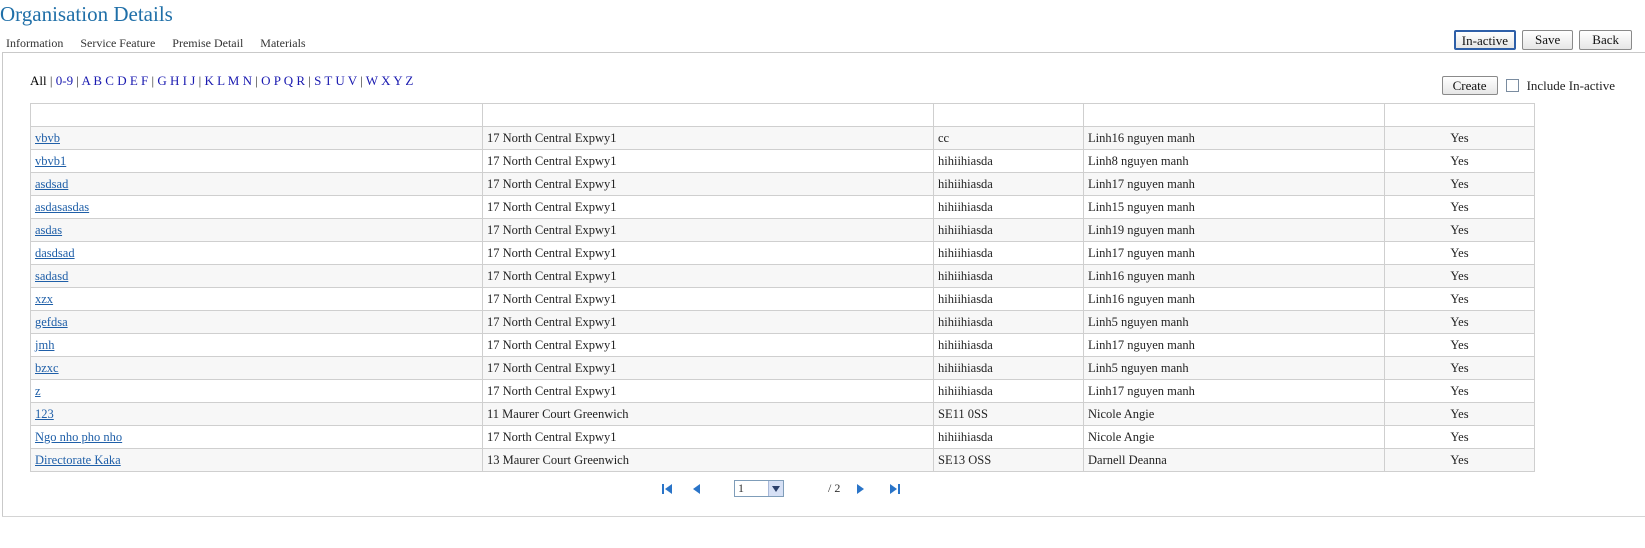 This screenshot has width=1645, height=548. What do you see at coordinates (667, 489) in the screenshot?
I see `first-page-icon` at bounding box center [667, 489].